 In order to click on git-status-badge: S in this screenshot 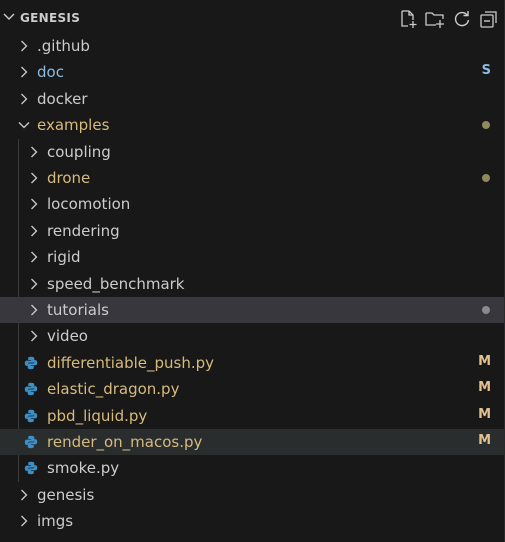, I will do `click(486, 71)`.